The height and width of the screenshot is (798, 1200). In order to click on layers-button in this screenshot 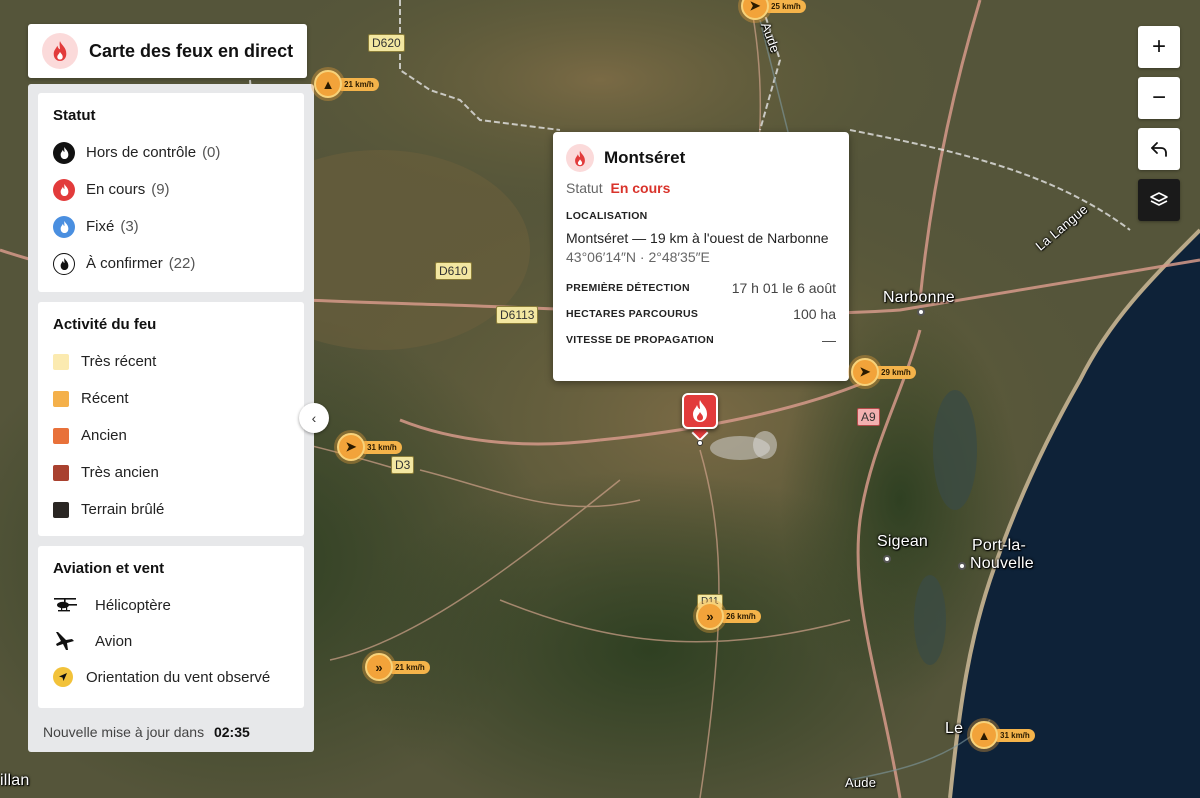, I will do `click(1159, 200)`.